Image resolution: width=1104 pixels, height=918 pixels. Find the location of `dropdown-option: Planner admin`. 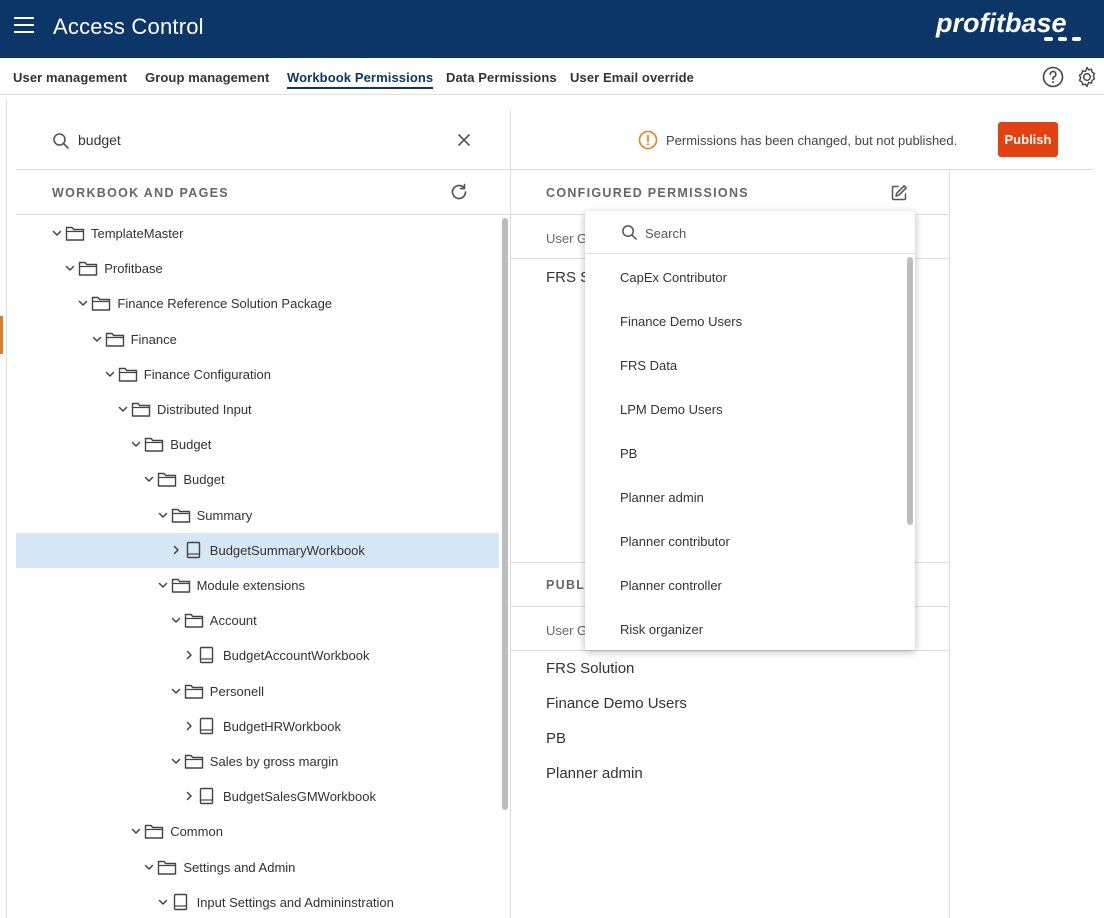

dropdown-option: Planner admin is located at coordinates (745, 497).